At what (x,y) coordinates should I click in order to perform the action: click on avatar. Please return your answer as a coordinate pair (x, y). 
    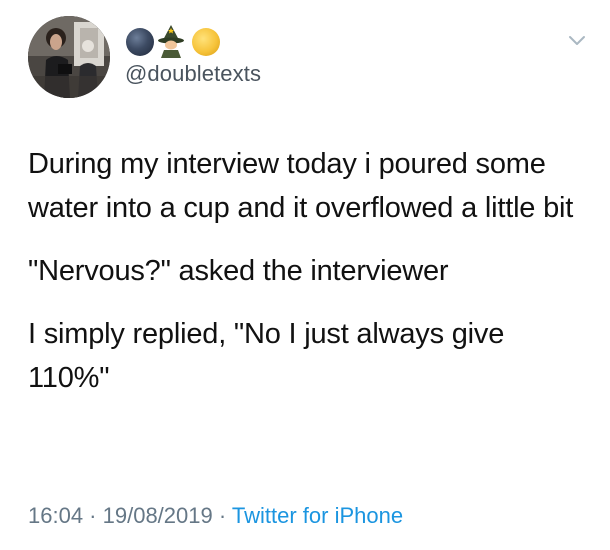
    Looking at the image, I should click on (69, 57).